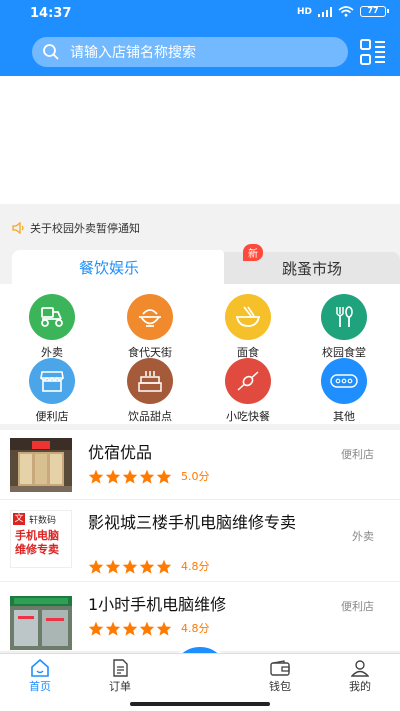  I want to click on category-label: 小吃快餐, so click(248, 416).